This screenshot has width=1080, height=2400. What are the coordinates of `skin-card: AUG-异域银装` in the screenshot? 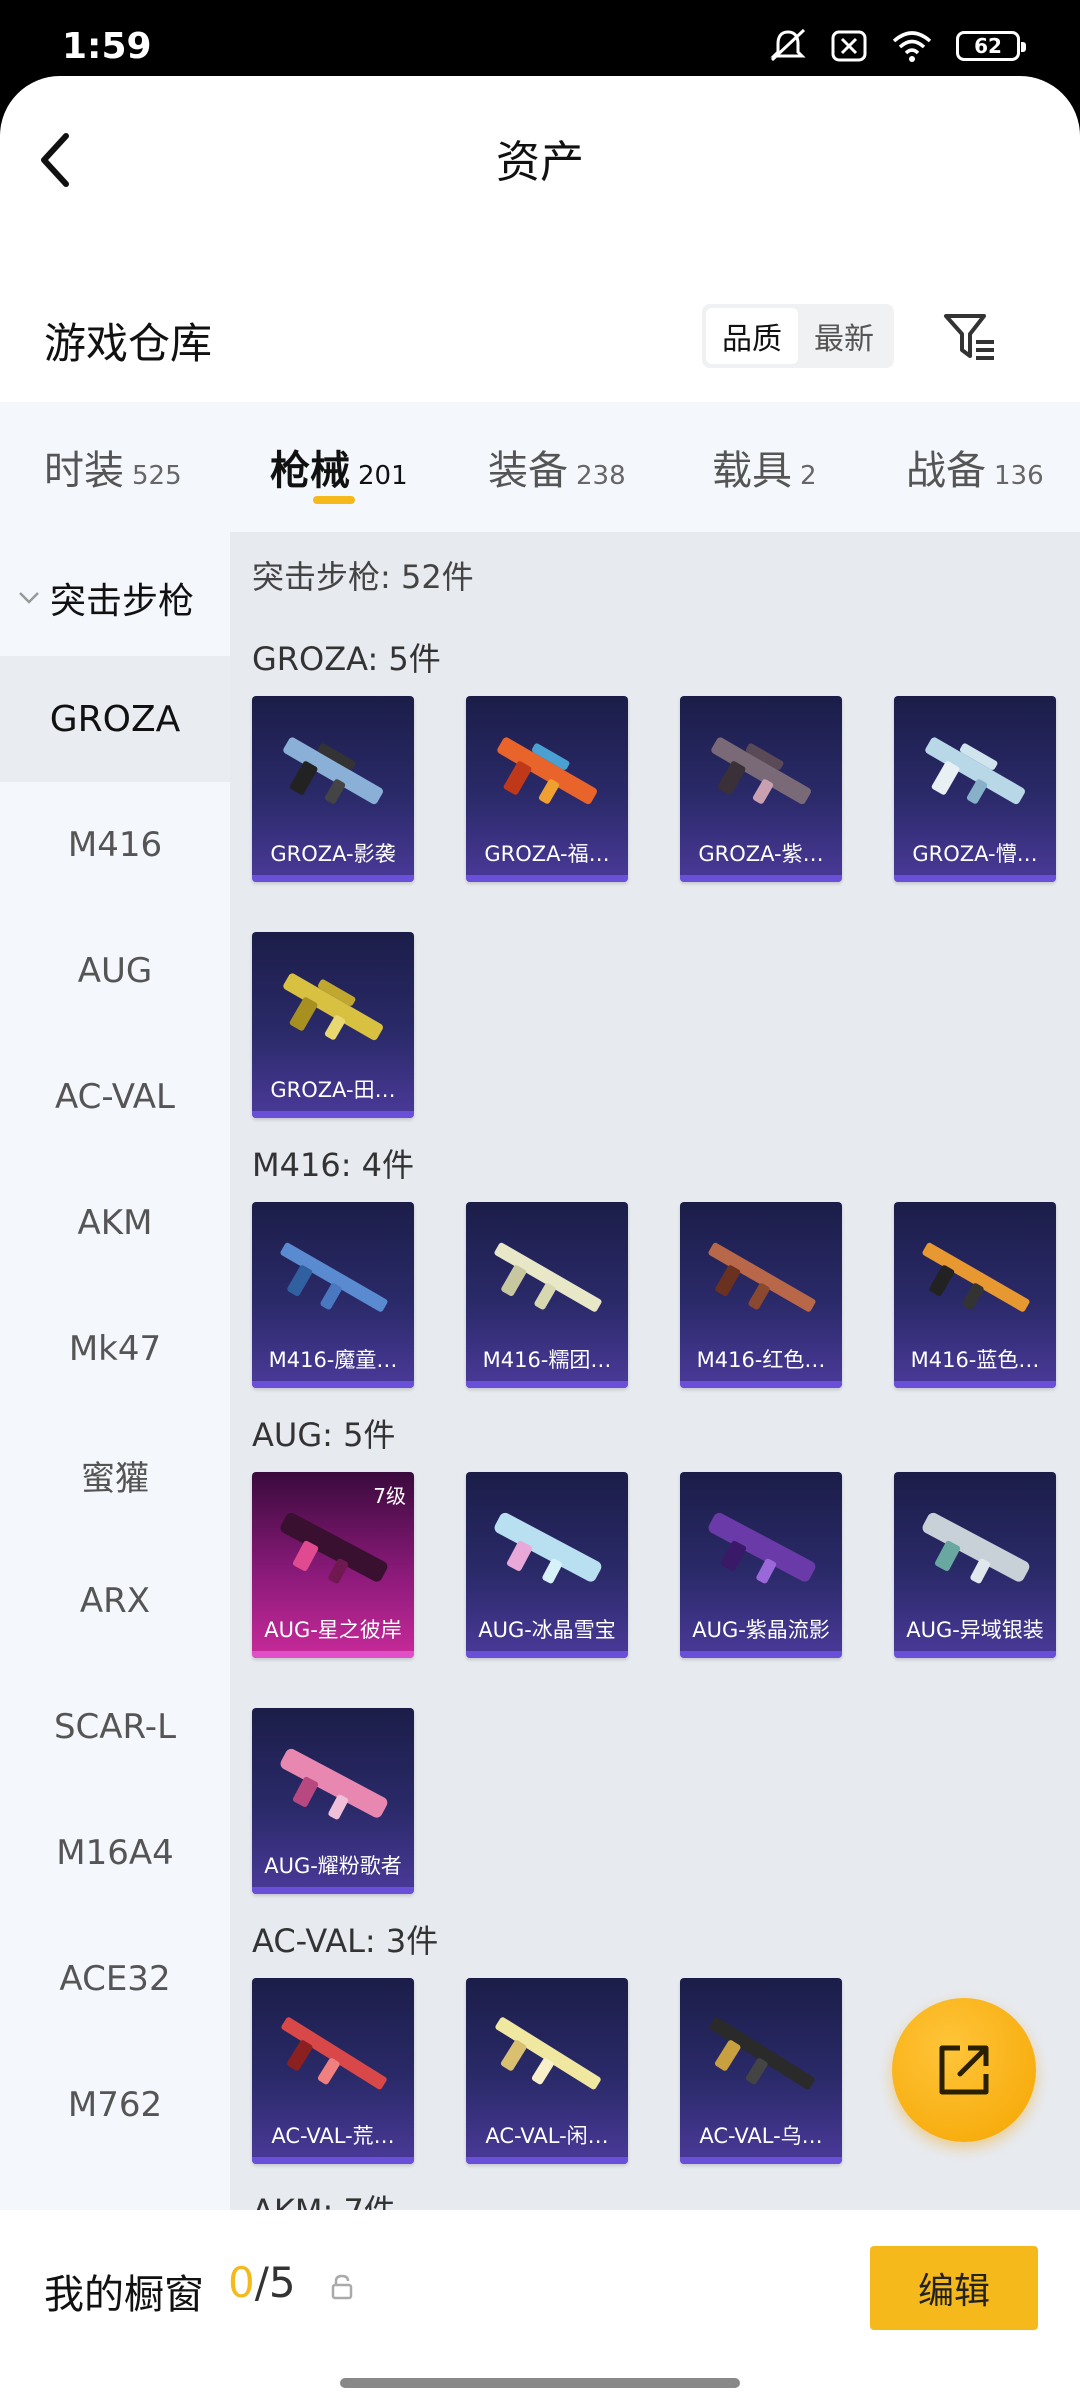 It's located at (975, 1565).